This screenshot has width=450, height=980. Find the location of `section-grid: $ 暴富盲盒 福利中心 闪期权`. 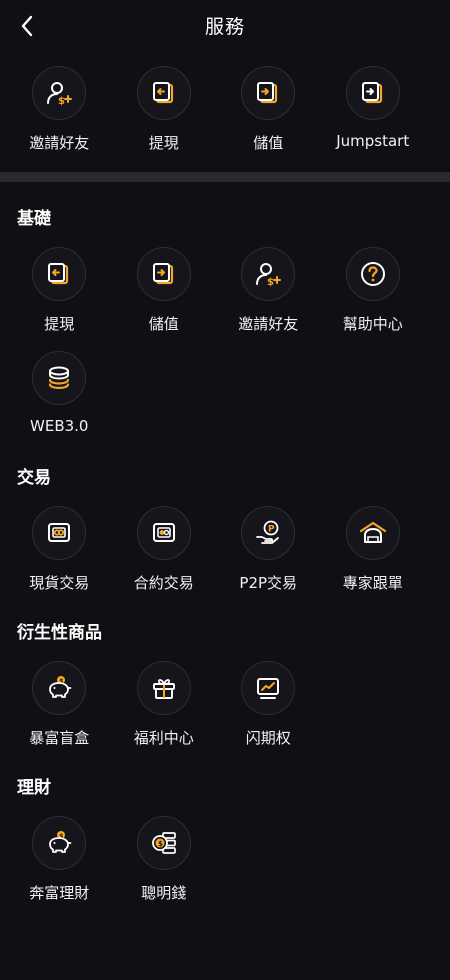

section-grid: $ 暴富盲盒 福利中心 闪期权 is located at coordinates (225, 699).